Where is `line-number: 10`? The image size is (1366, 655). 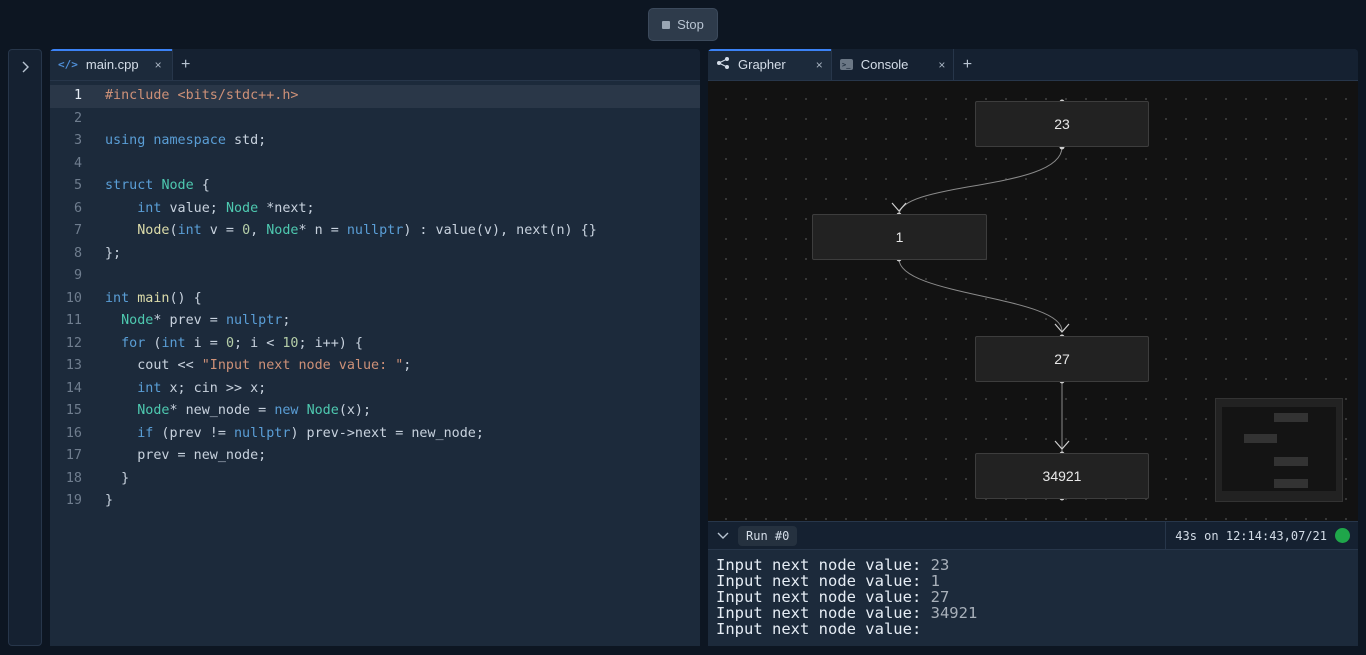
line-number: 10 is located at coordinates (73, 298).